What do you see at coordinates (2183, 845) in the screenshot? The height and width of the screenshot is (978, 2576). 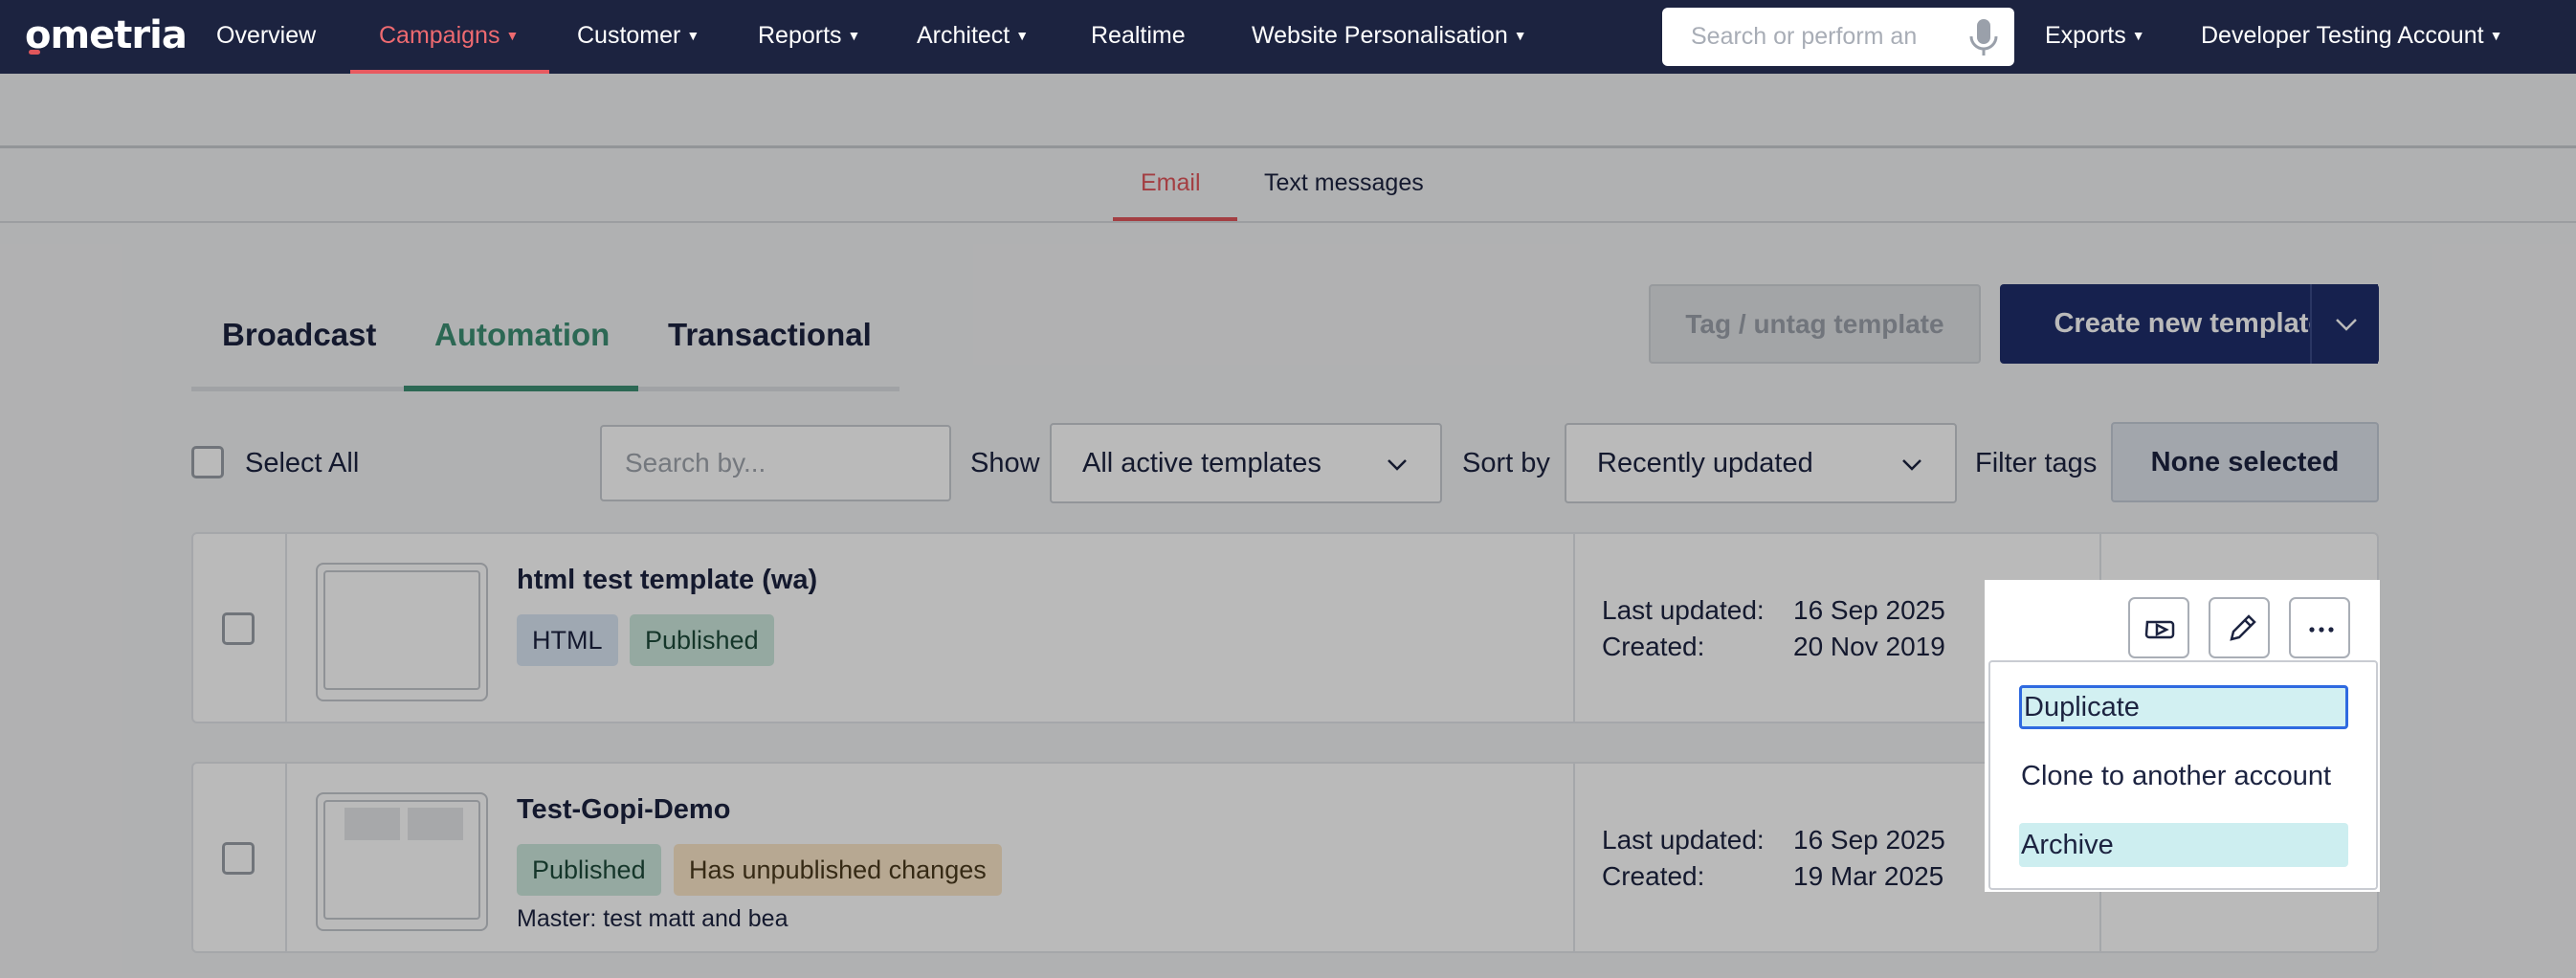 I see `menu-item-archive: Archive` at bounding box center [2183, 845].